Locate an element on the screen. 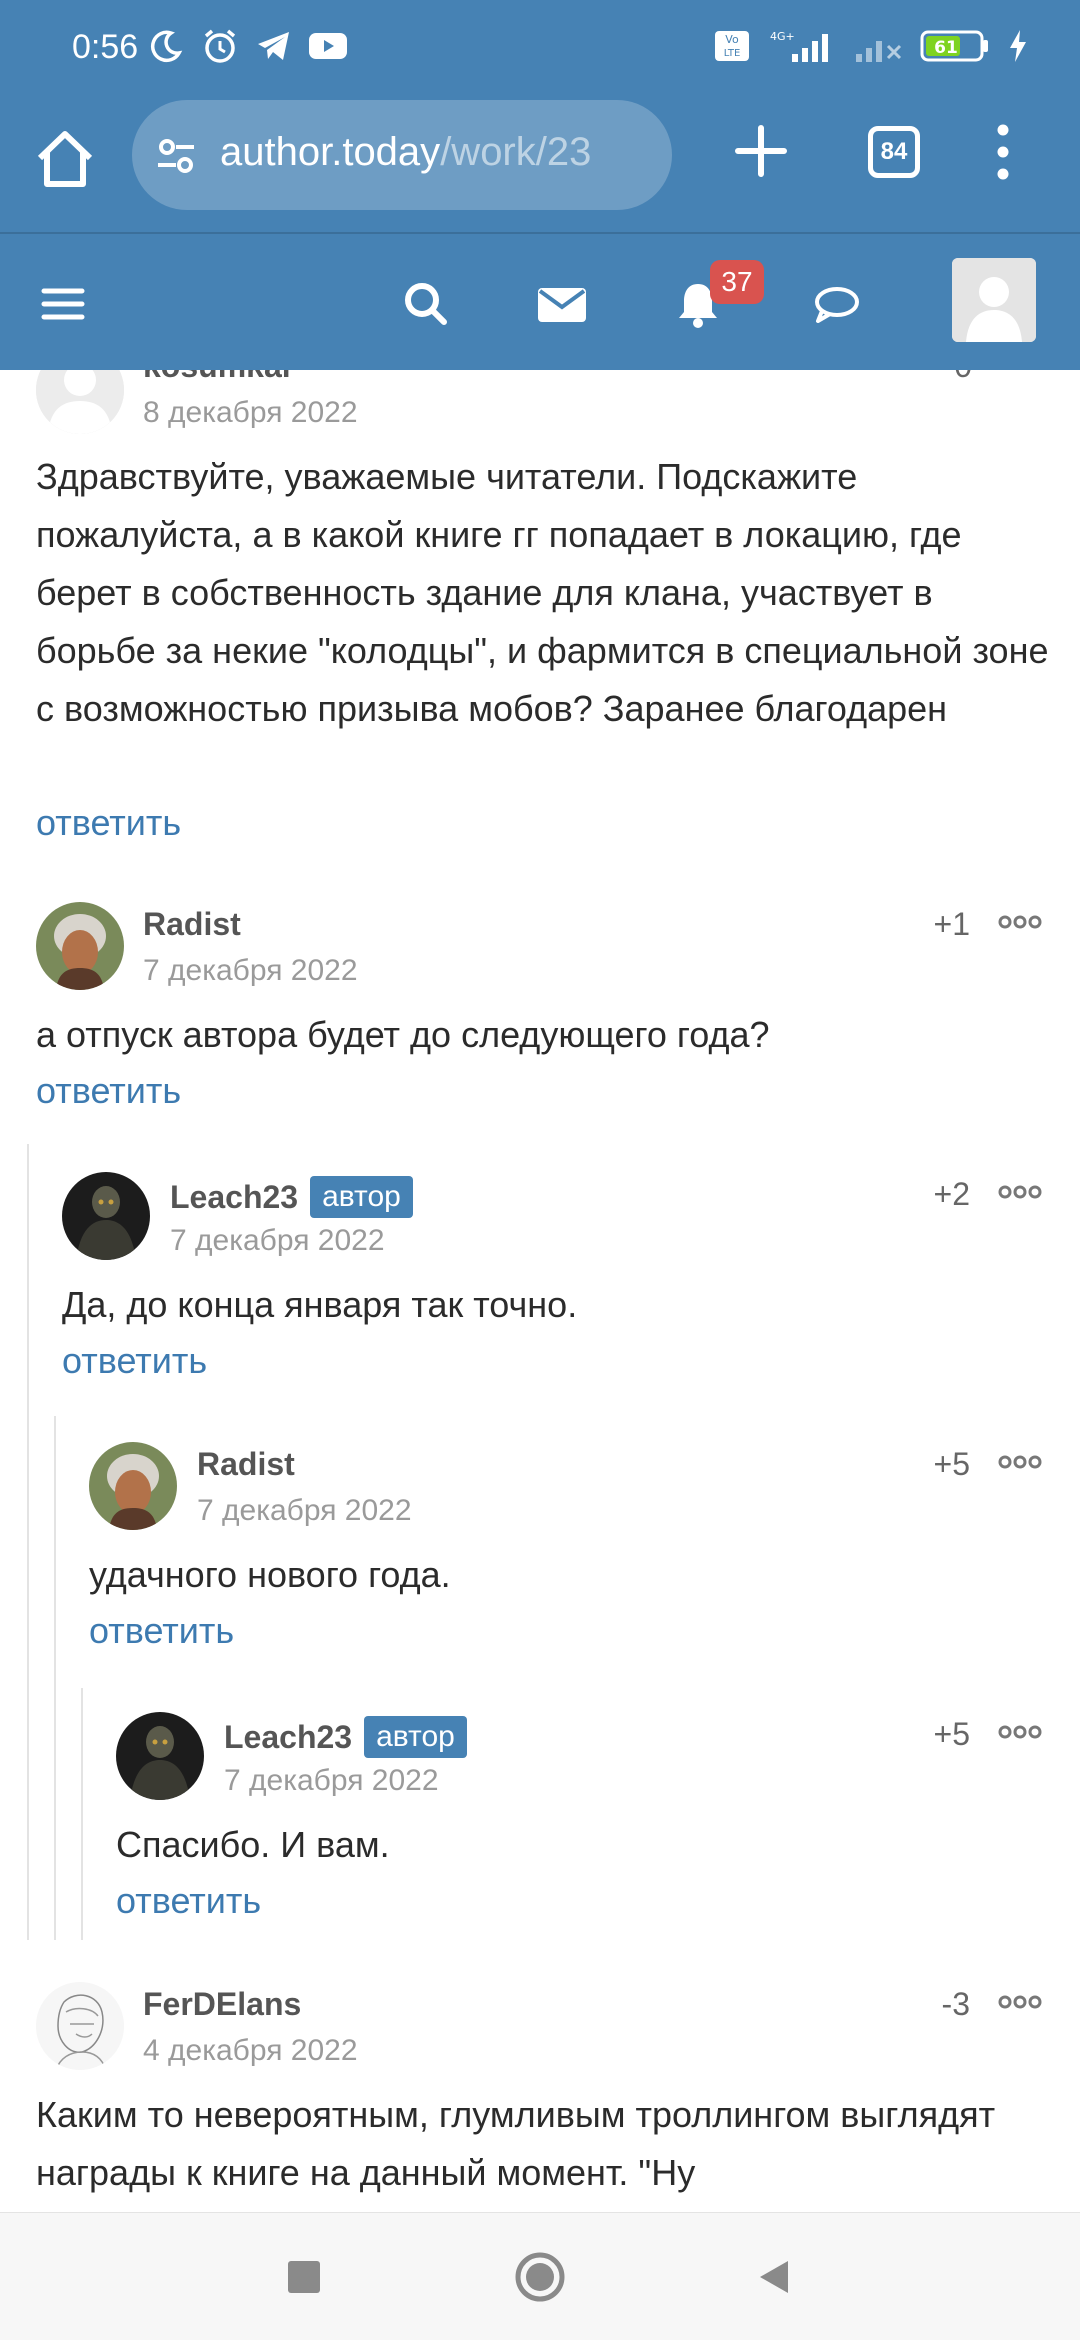 The width and height of the screenshot is (1080, 2340). home-nav-button is located at coordinates (540, 2277).